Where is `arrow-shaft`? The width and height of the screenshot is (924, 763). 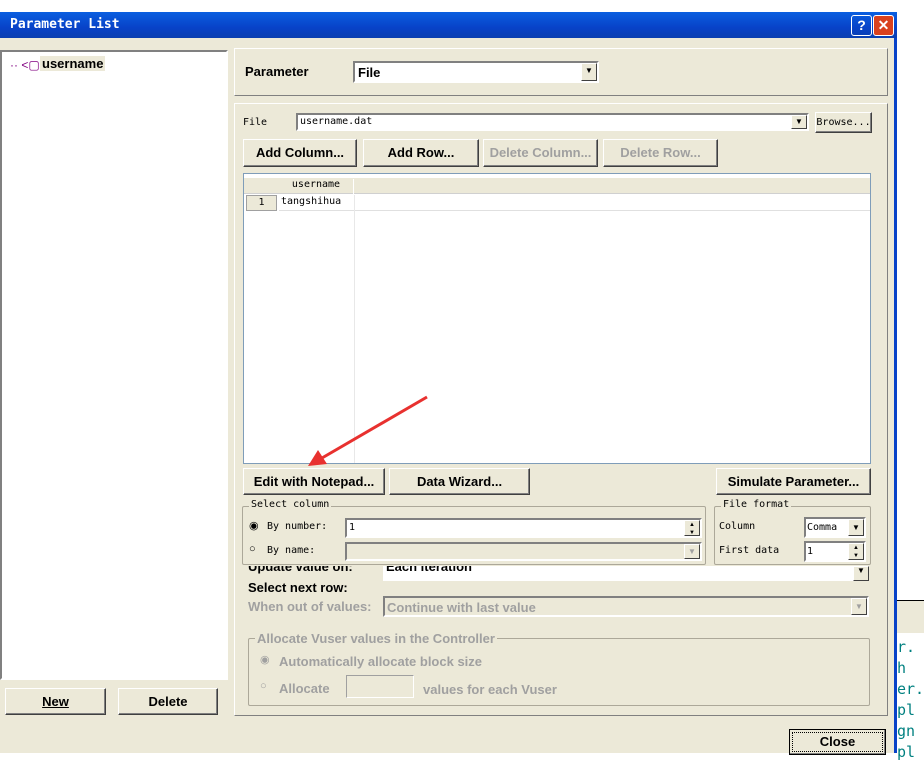
arrow-shaft is located at coordinates (374, 427).